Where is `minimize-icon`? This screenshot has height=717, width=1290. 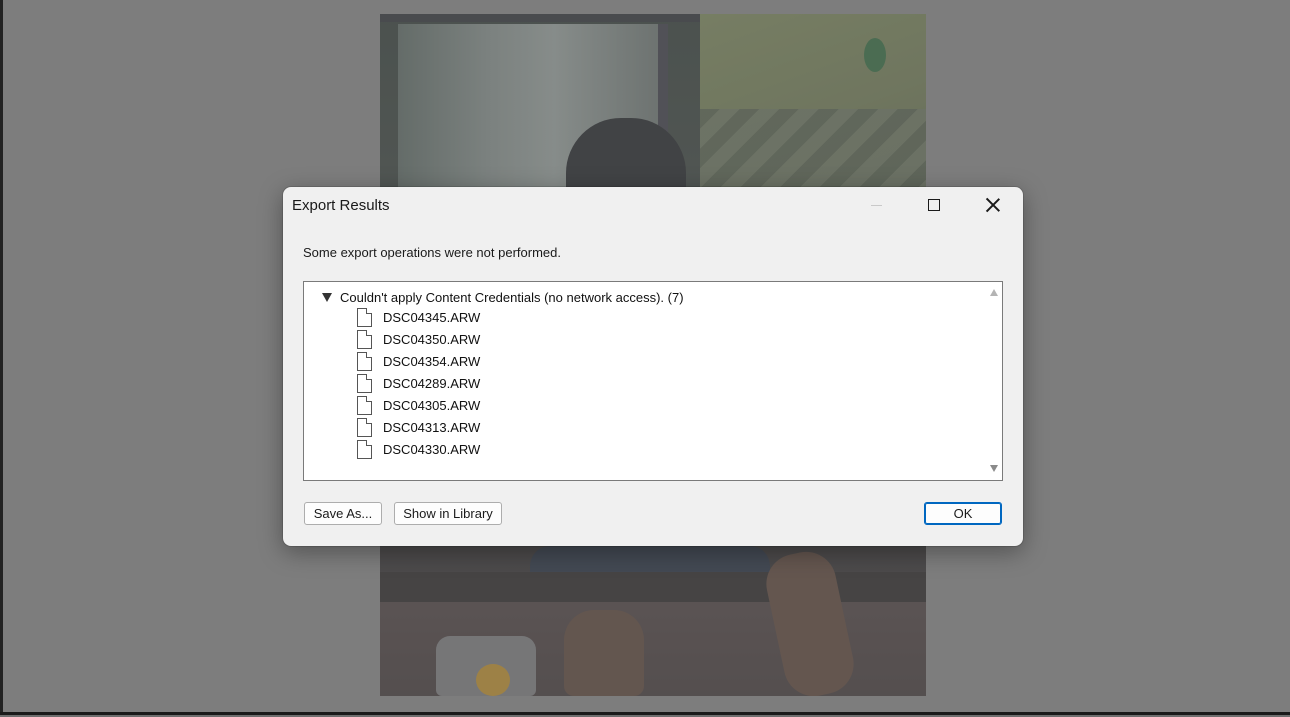
minimize-icon is located at coordinates (876, 205).